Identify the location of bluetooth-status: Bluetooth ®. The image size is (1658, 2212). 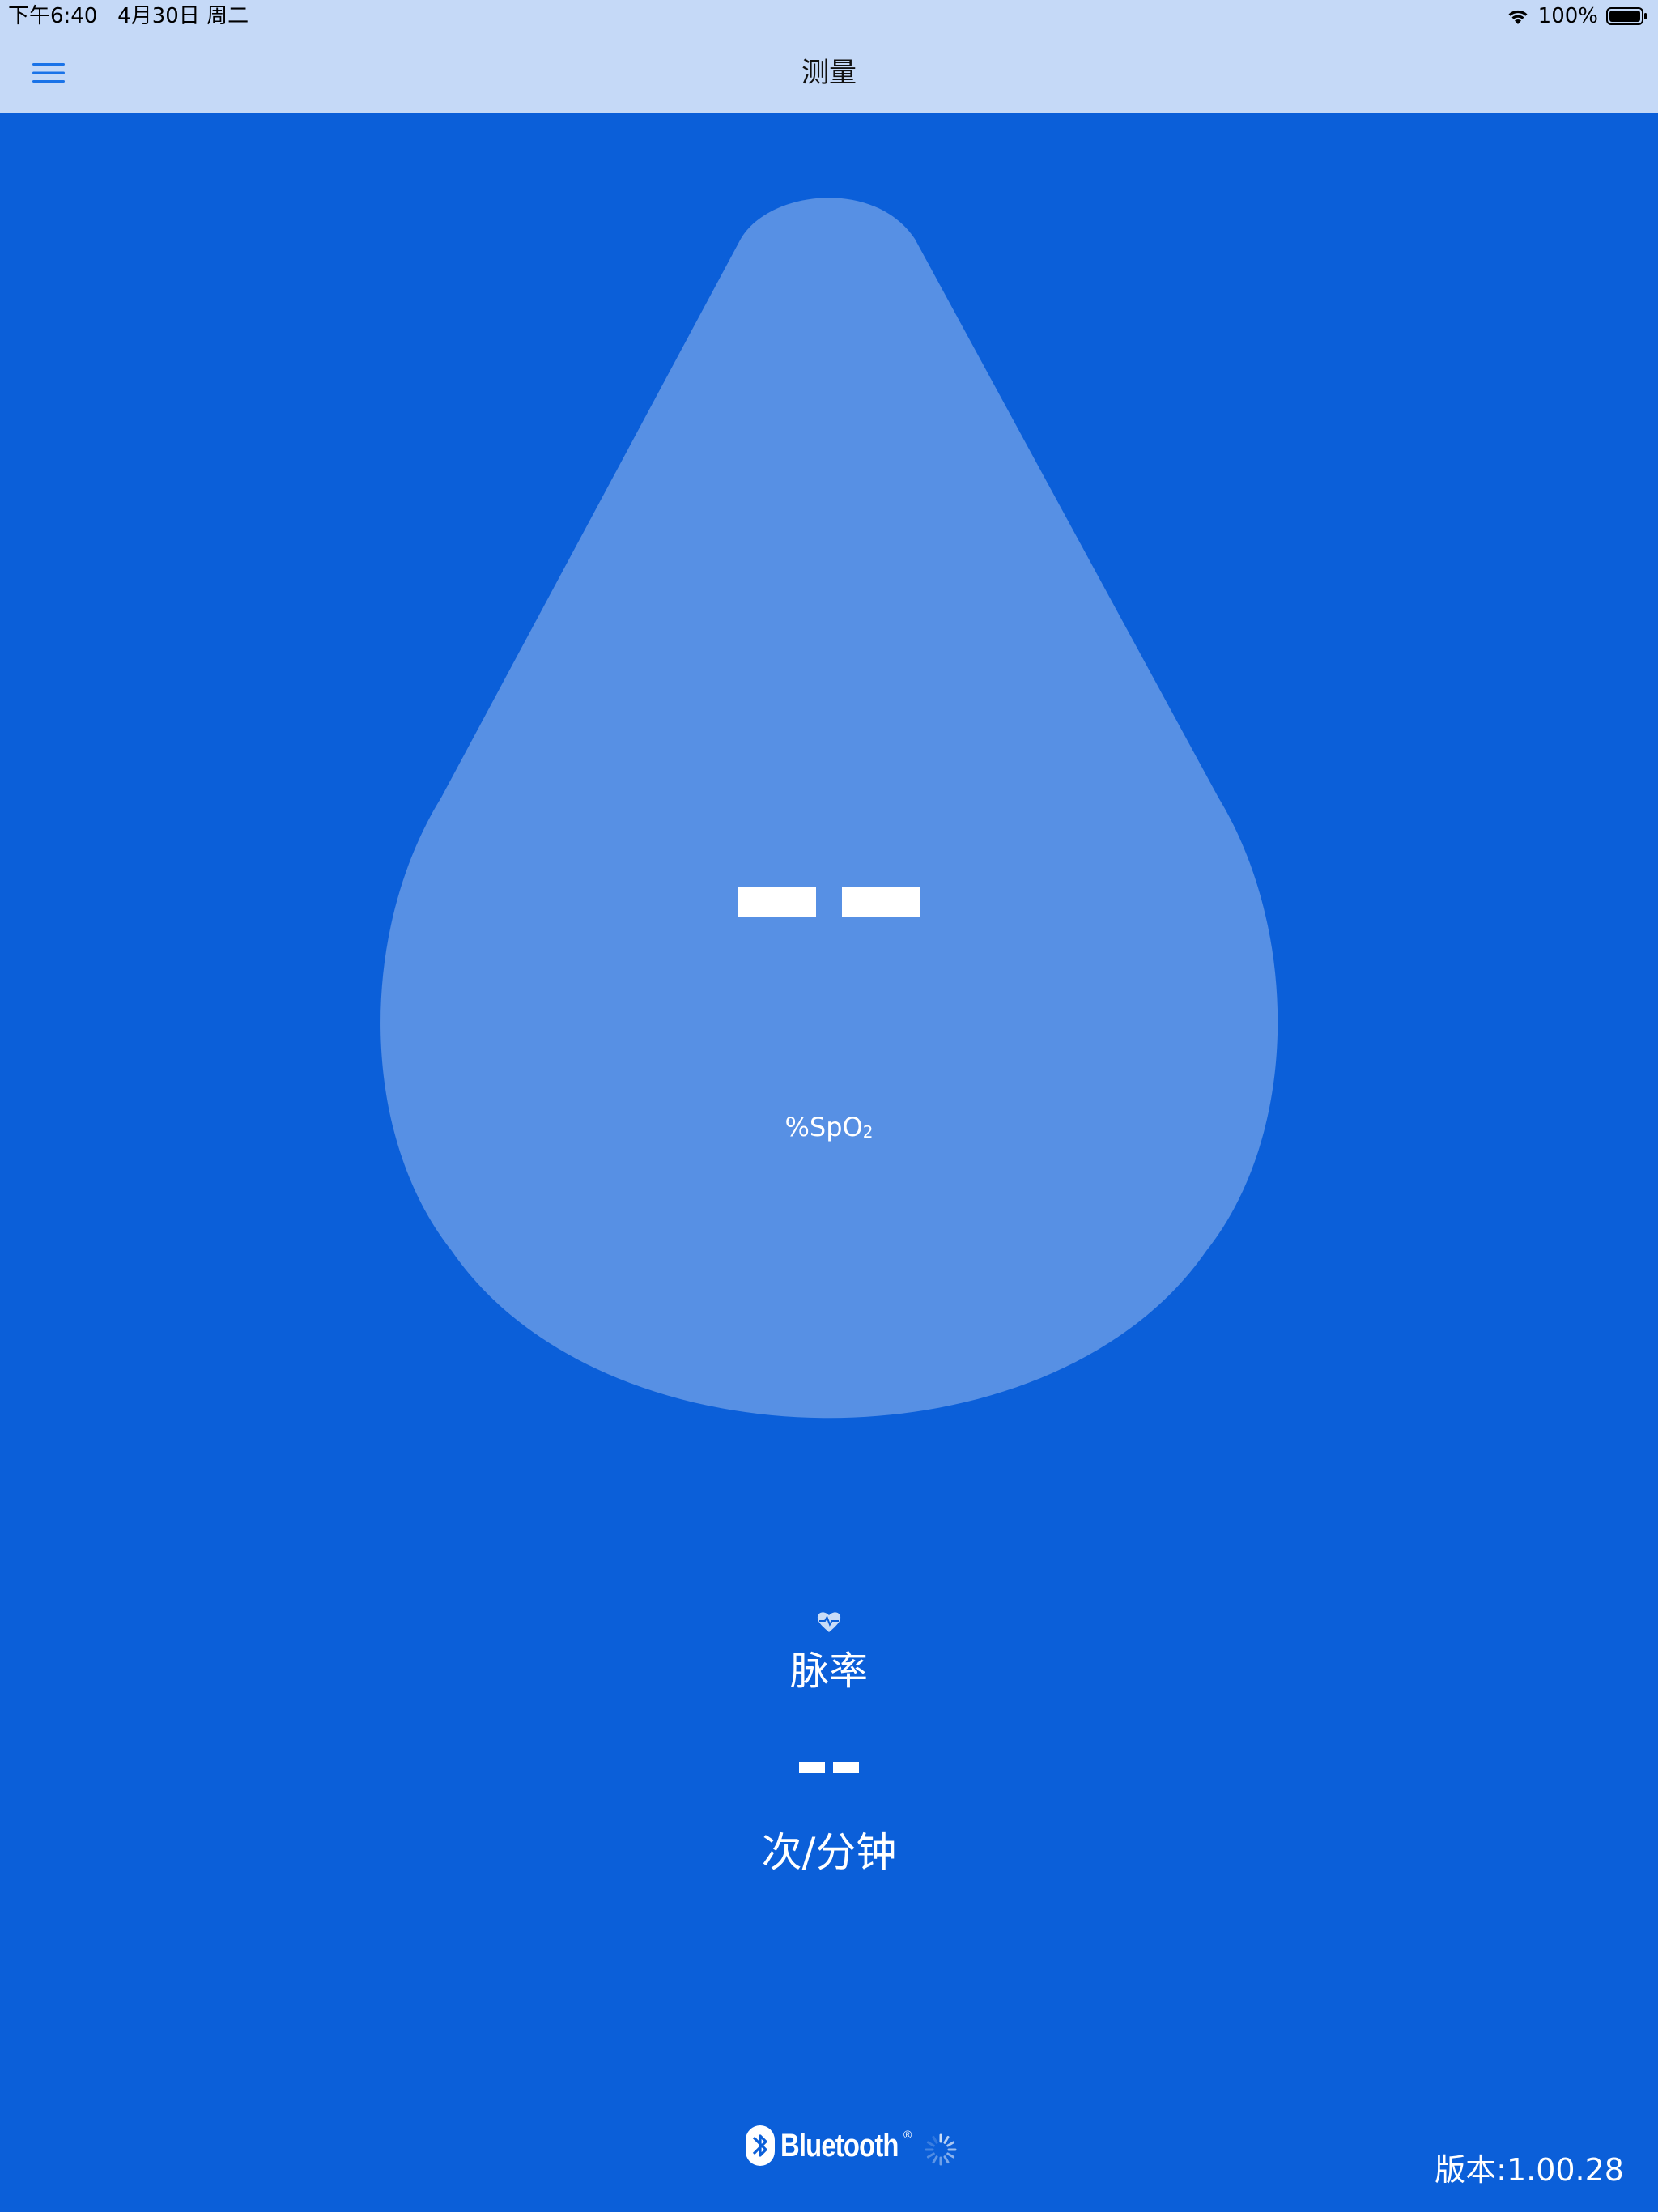
(843, 2146).